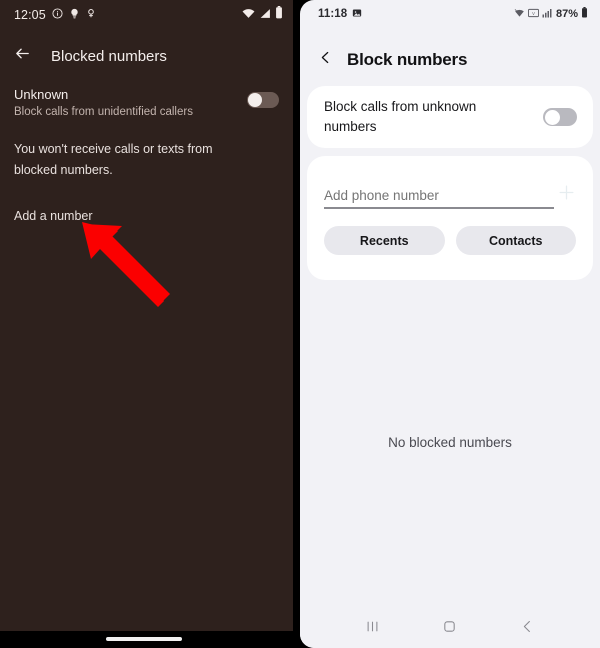 Image resolution: width=600 pixels, height=648 pixels. What do you see at coordinates (91, 15) in the screenshot?
I see `location-icon` at bounding box center [91, 15].